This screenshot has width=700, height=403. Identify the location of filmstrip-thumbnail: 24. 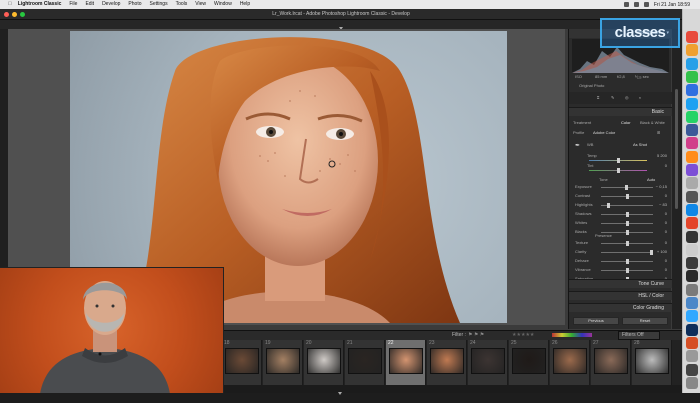
(488, 362).